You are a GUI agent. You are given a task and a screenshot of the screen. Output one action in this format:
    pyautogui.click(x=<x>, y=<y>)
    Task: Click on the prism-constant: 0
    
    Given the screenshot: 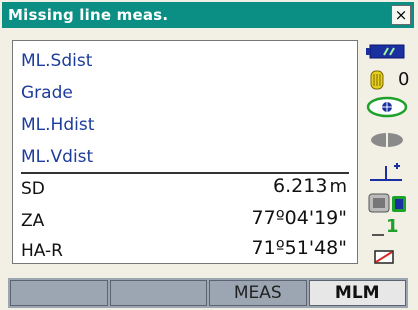 What is the action you would take?
    pyautogui.click(x=404, y=79)
    